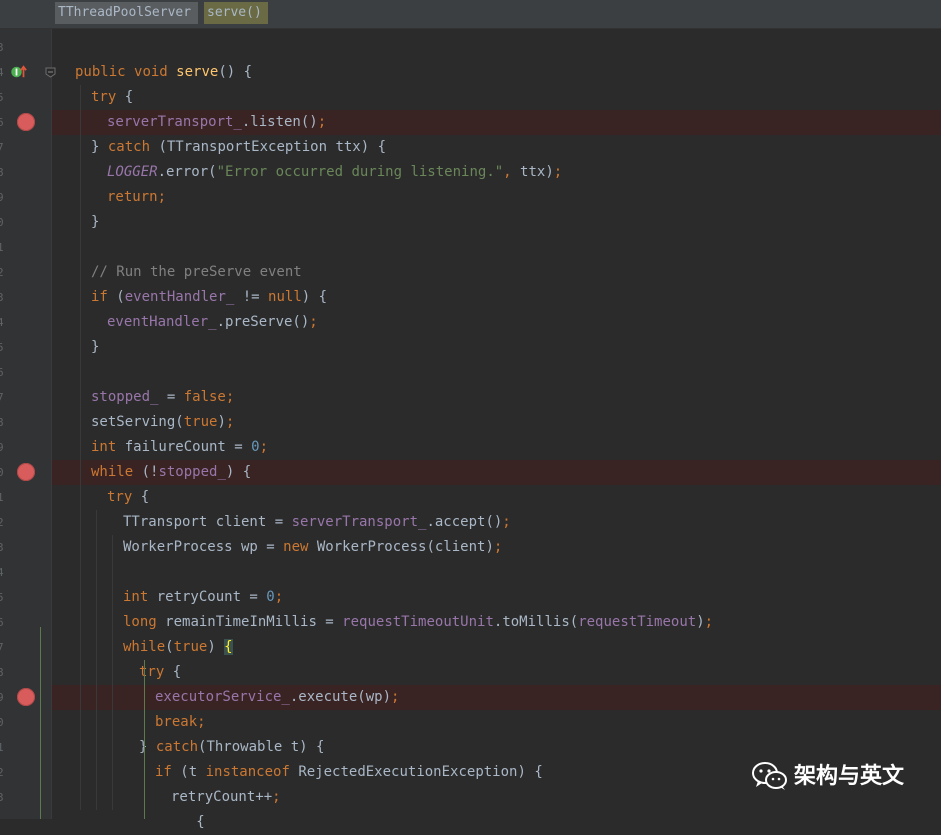  What do you see at coordinates (2, 472) in the screenshot?
I see `line-number: 0` at bounding box center [2, 472].